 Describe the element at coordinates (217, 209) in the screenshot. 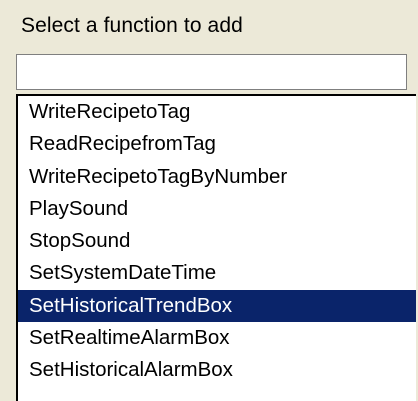

I see `list-item-playsound: PlaySound` at that location.